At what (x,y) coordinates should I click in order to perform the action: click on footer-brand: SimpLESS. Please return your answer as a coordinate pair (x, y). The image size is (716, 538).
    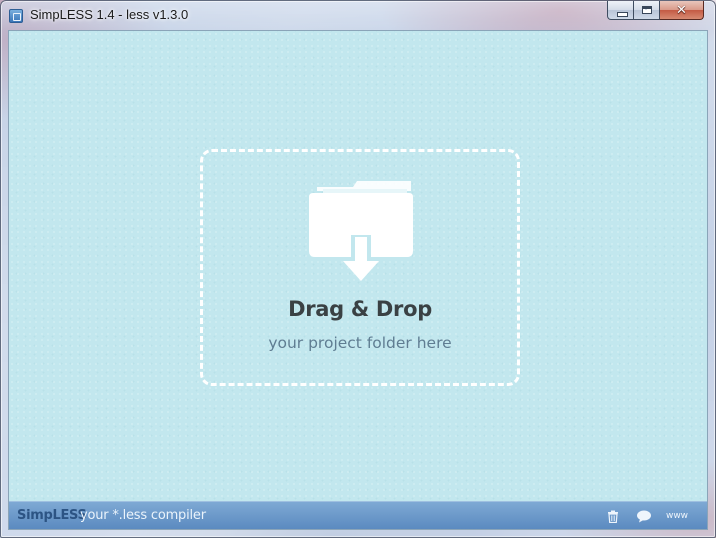
    Looking at the image, I should click on (52, 515).